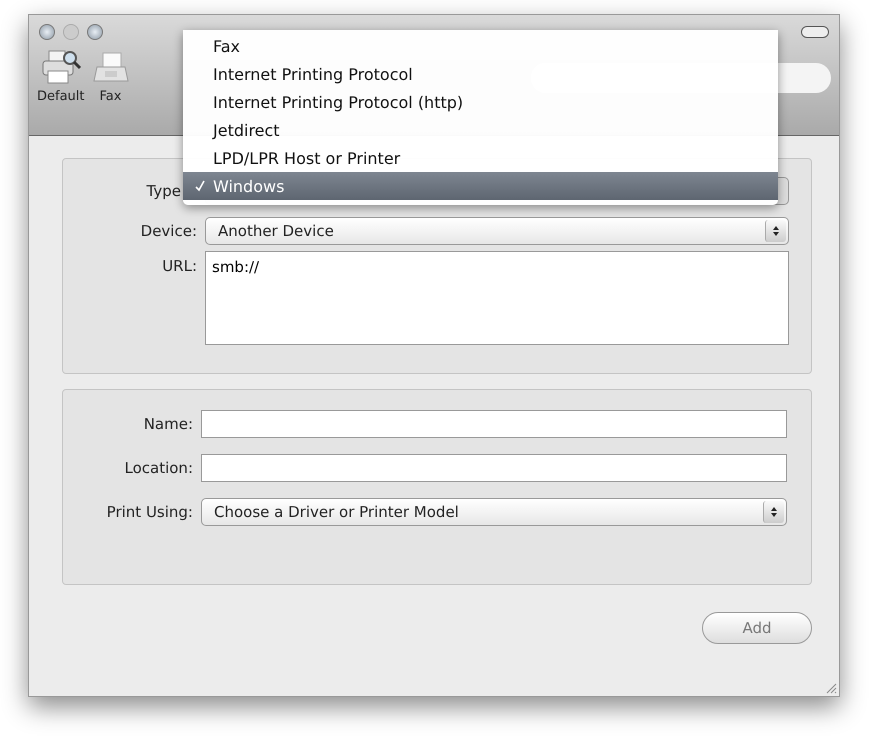  Describe the element at coordinates (480, 46) in the screenshot. I see `menu-item: Fax` at that location.